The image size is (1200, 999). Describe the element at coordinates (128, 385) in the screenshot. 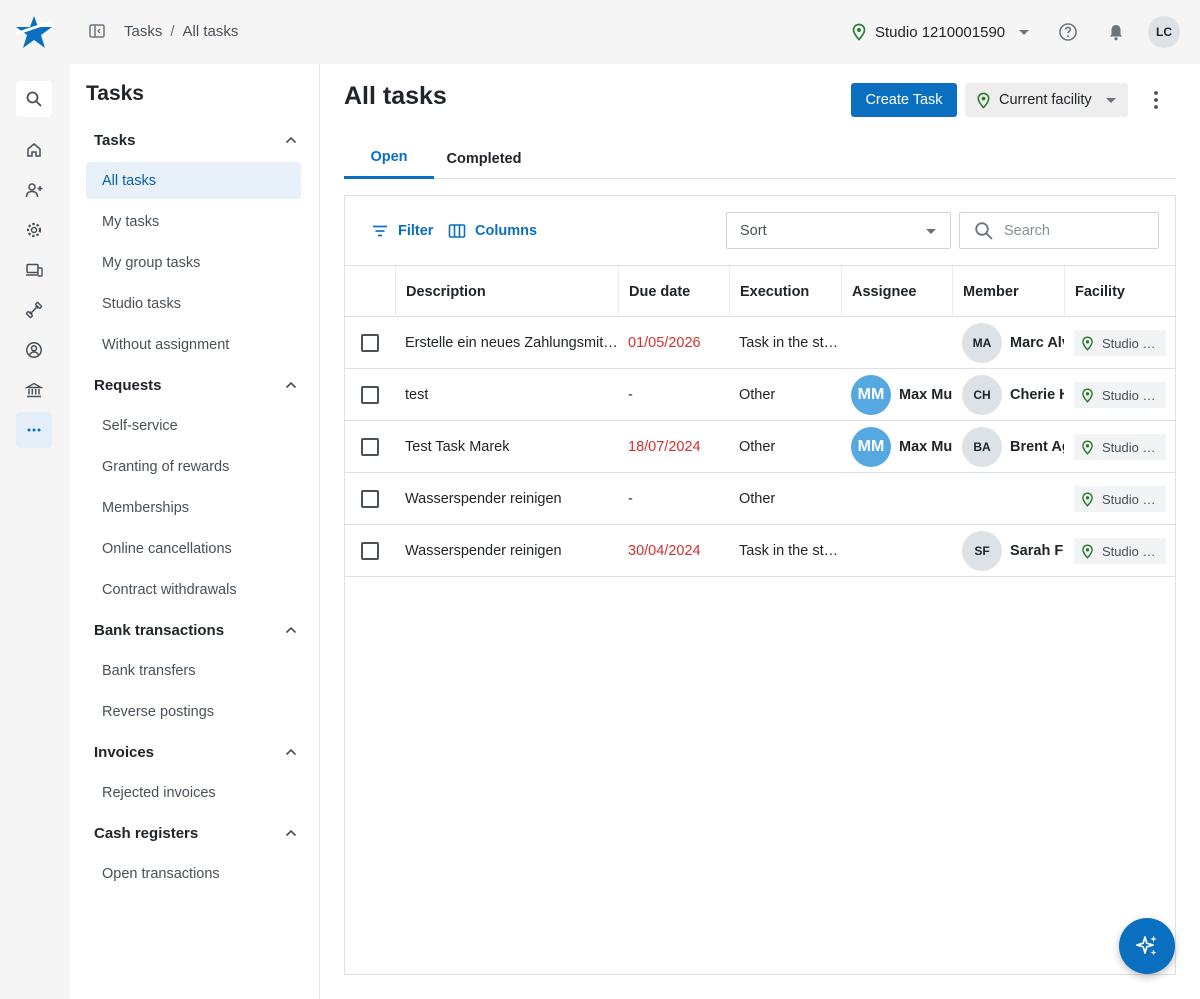

I see `section-label: Requests` at that location.